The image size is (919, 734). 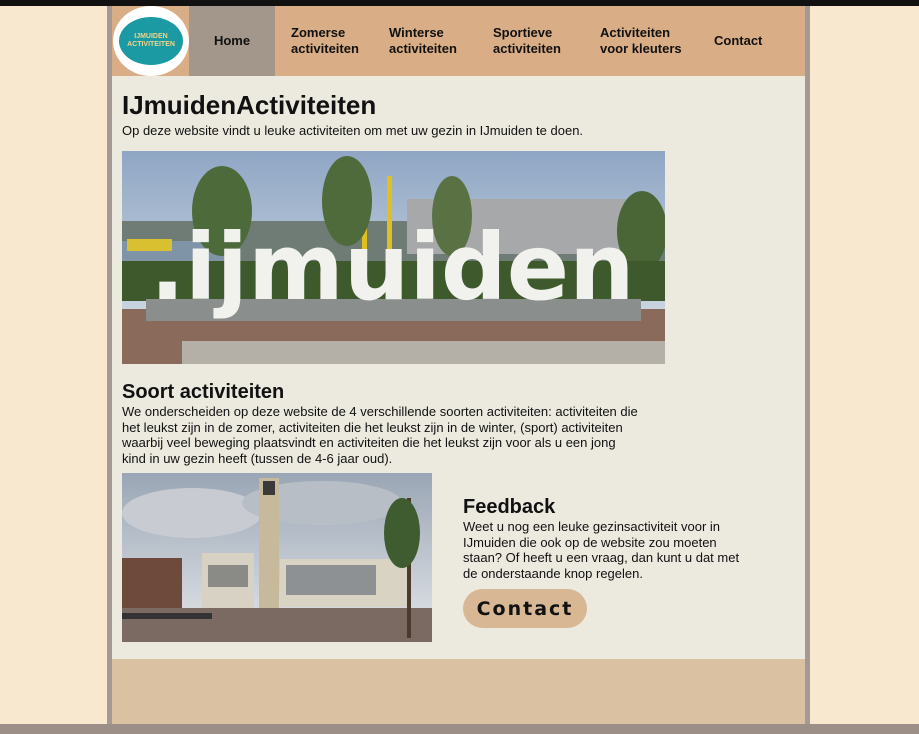 I want to click on nav-label: Contact, so click(x=738, y=41).